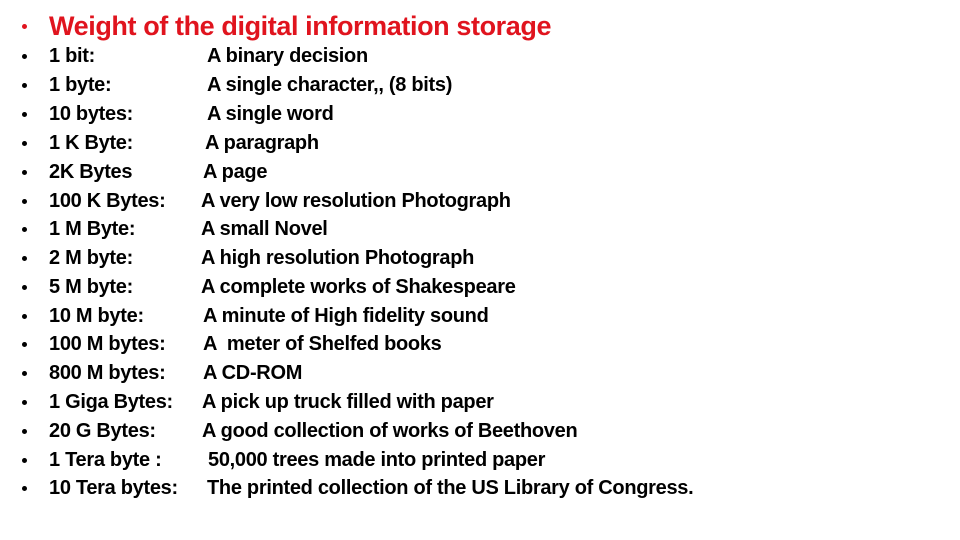 This screenshot has height=540, width=960. What do you see at coordinates (96, 316) in the screenshot?
I see `storage-size: 10 M byte:` at bounding box center [96, 316].